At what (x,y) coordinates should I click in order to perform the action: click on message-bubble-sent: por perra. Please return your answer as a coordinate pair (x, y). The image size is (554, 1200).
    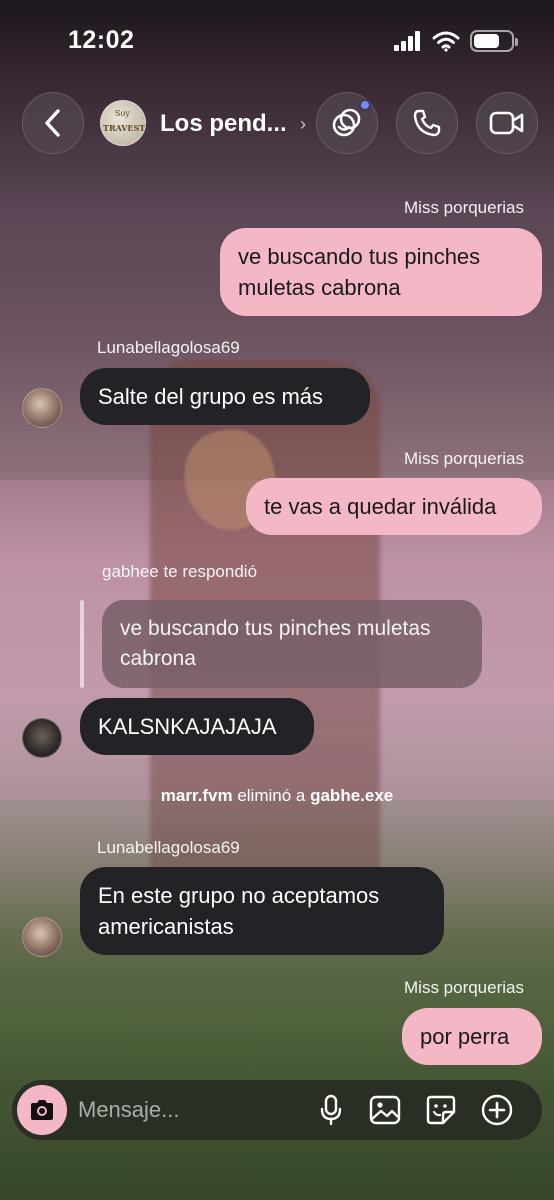
    Looking at the image, I should click on (472, 1036).